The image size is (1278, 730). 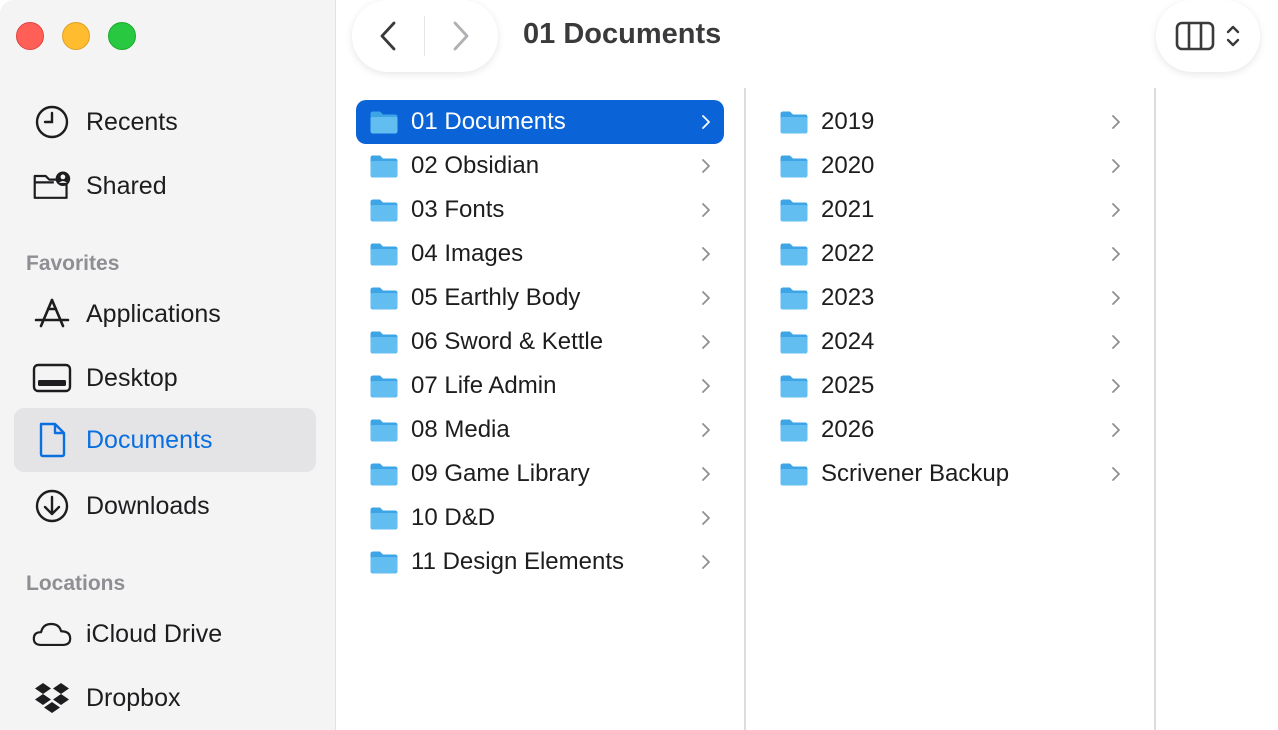 I want to click on locations-header: Locations, so click(x=76, y=583).